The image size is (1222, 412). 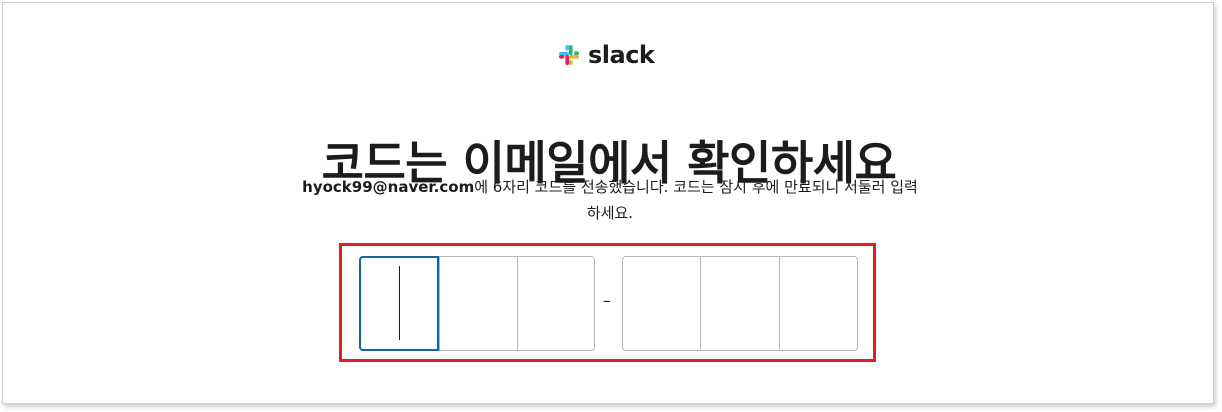 I want to click on code-input-group-second, so click(x=740, y=303).